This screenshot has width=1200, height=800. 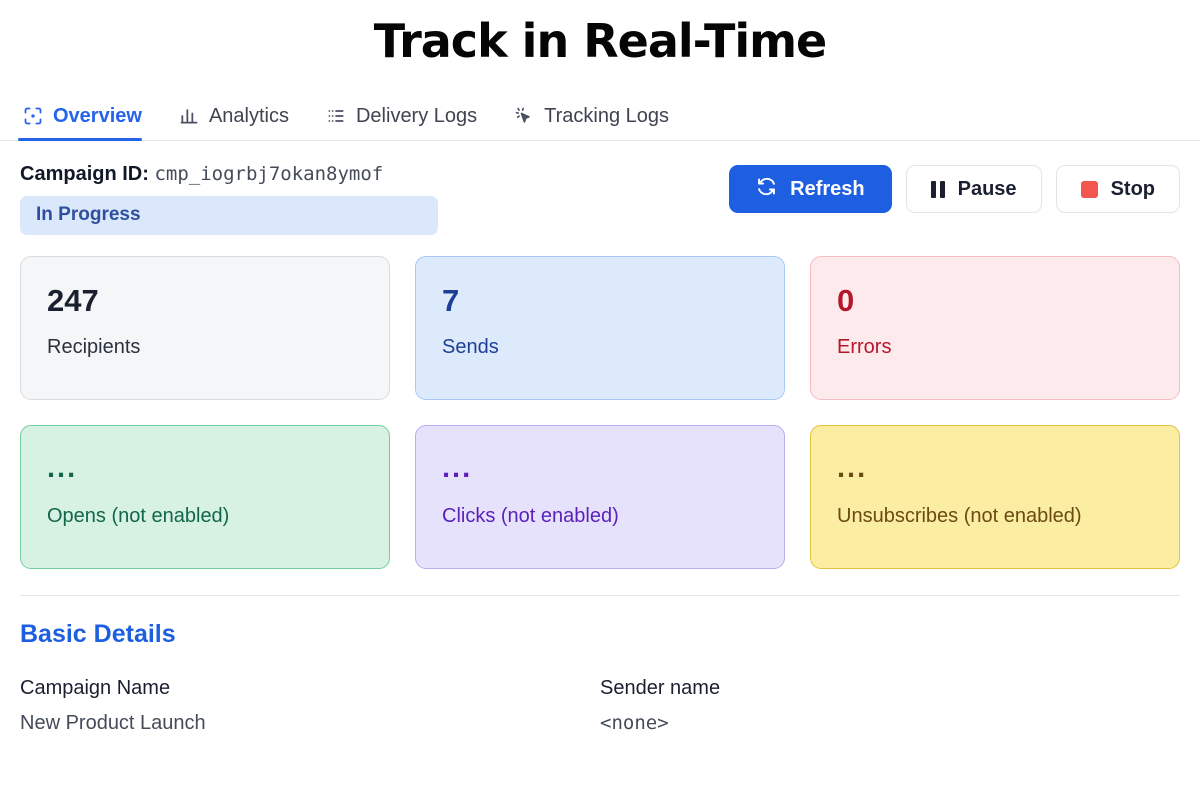 I want to click on stat-card-recipients: 247 Recipients, so click(x=205, y=328).